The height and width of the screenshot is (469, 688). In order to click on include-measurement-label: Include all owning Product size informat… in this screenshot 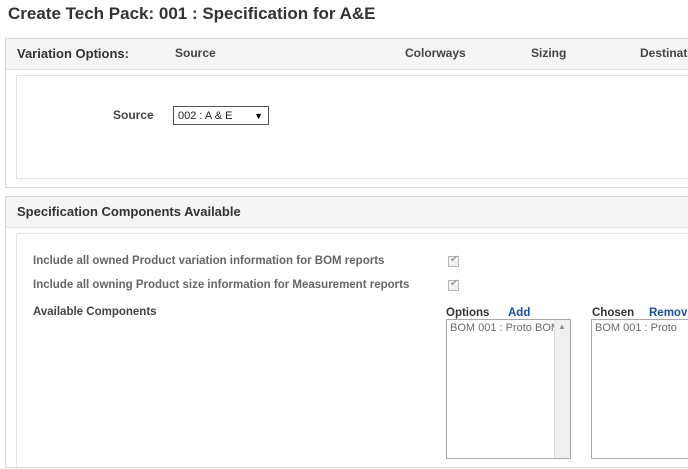, I will do `click(221, 285)`.